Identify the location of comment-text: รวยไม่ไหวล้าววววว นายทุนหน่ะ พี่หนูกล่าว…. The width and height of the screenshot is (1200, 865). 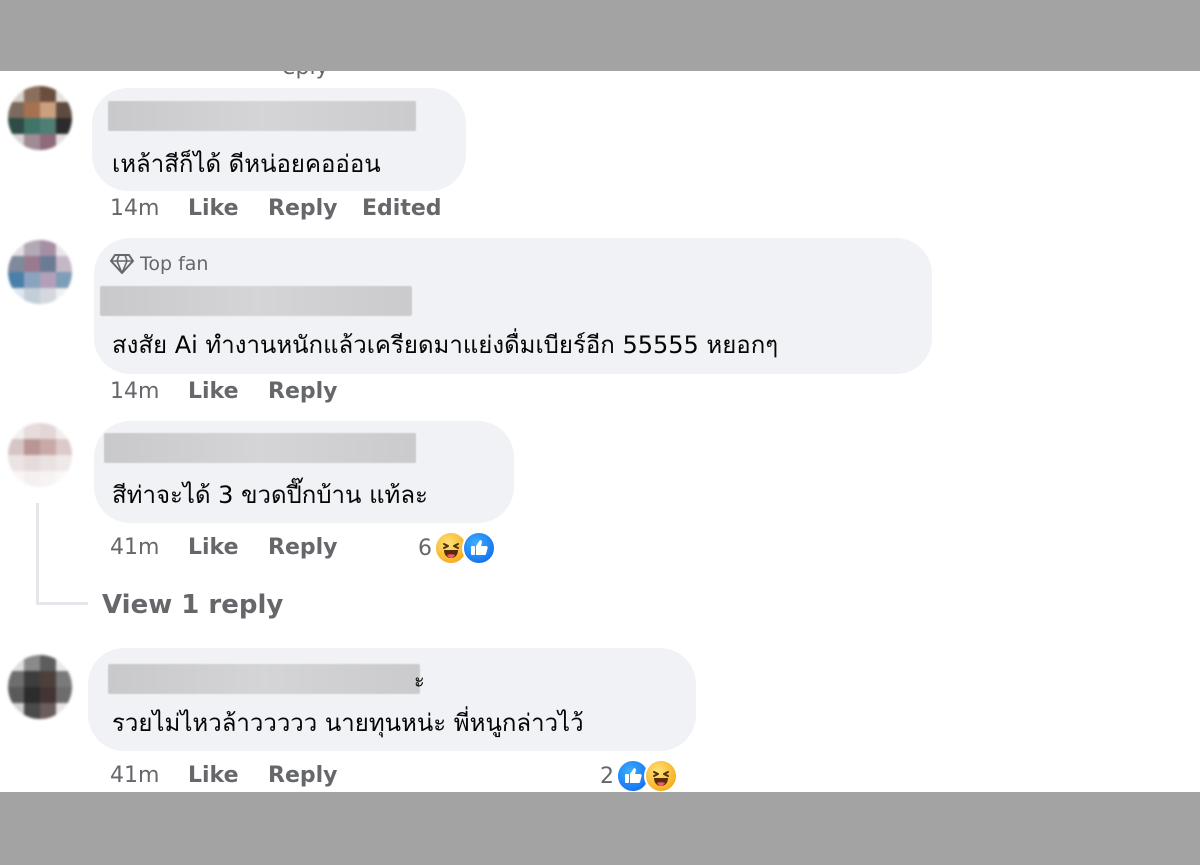
(348, 723).